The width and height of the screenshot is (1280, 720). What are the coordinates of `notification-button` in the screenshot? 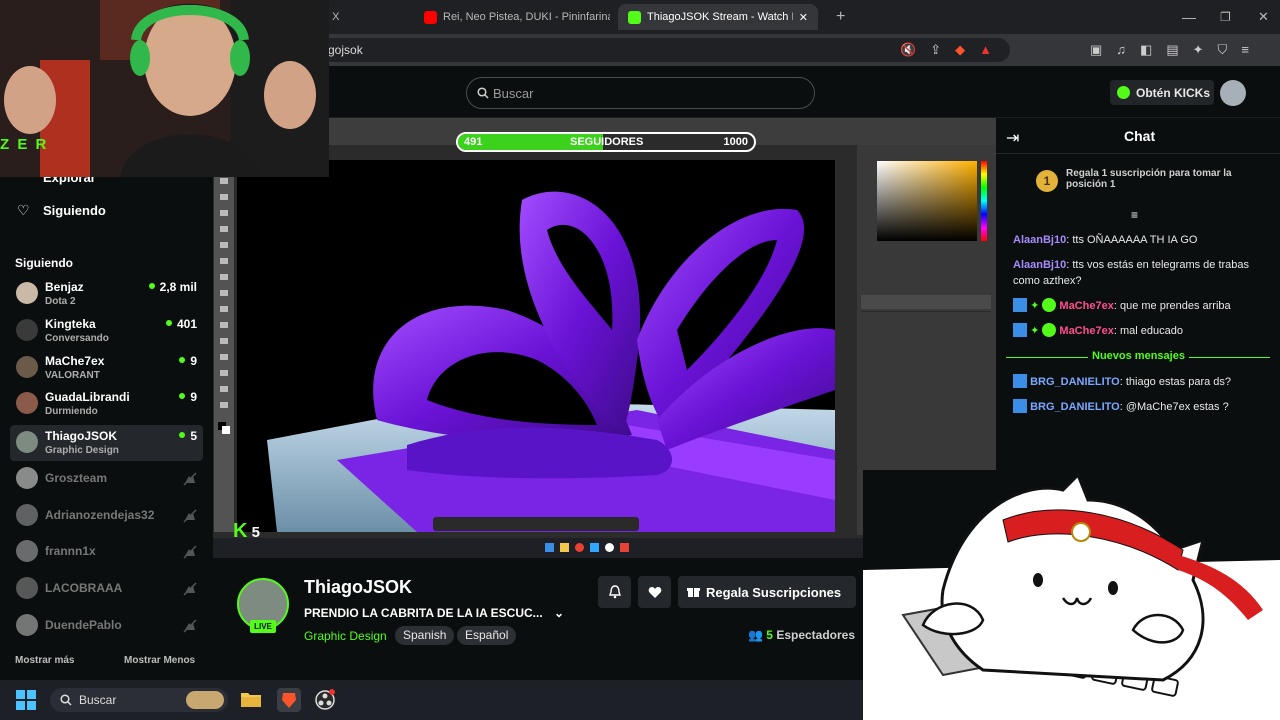 It's located at (614, 592).